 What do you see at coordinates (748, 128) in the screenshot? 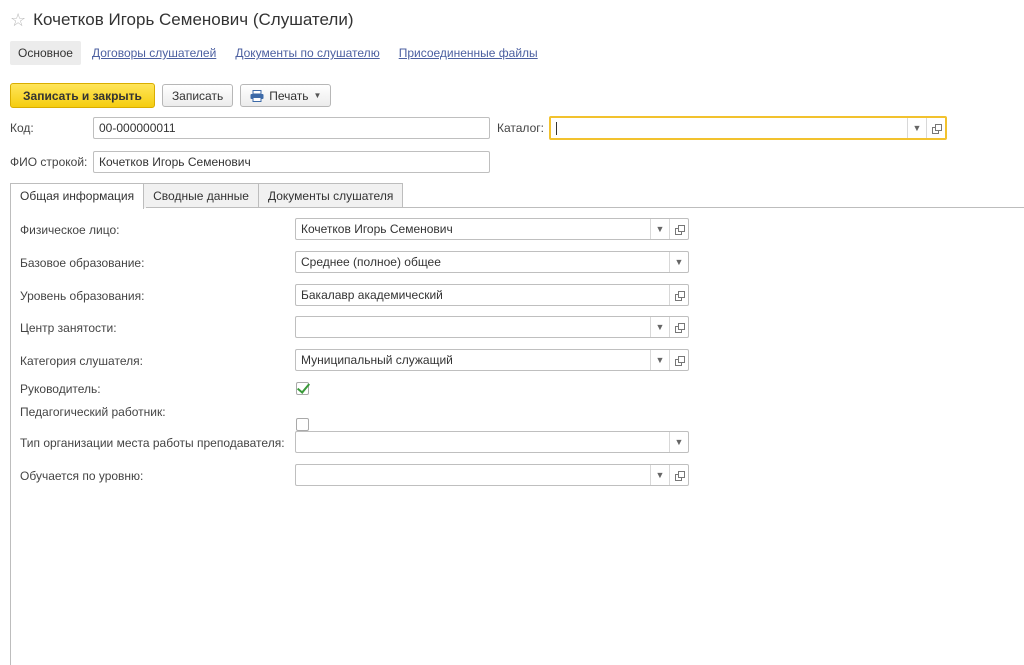
I see `catalog-field: ▼` at bounding box center [748, 128].